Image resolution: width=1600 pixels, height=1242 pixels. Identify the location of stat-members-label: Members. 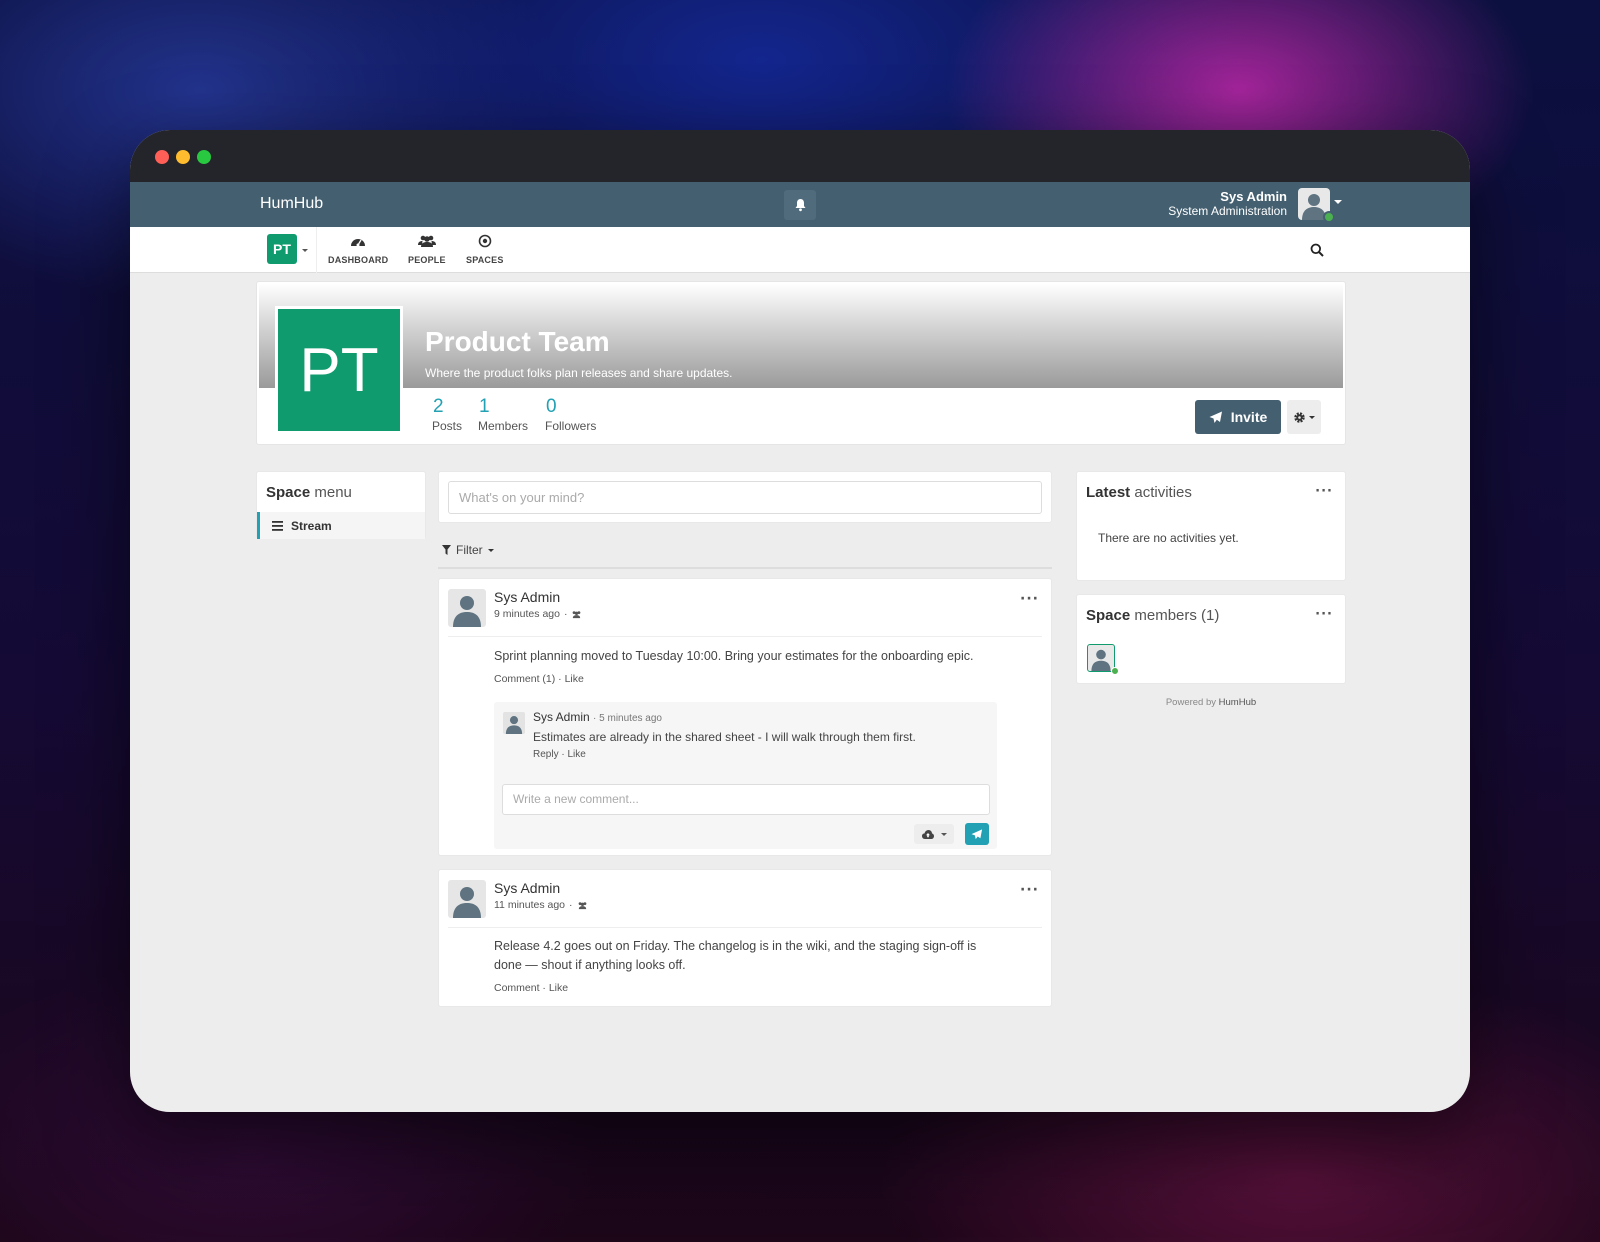
(503, 426).